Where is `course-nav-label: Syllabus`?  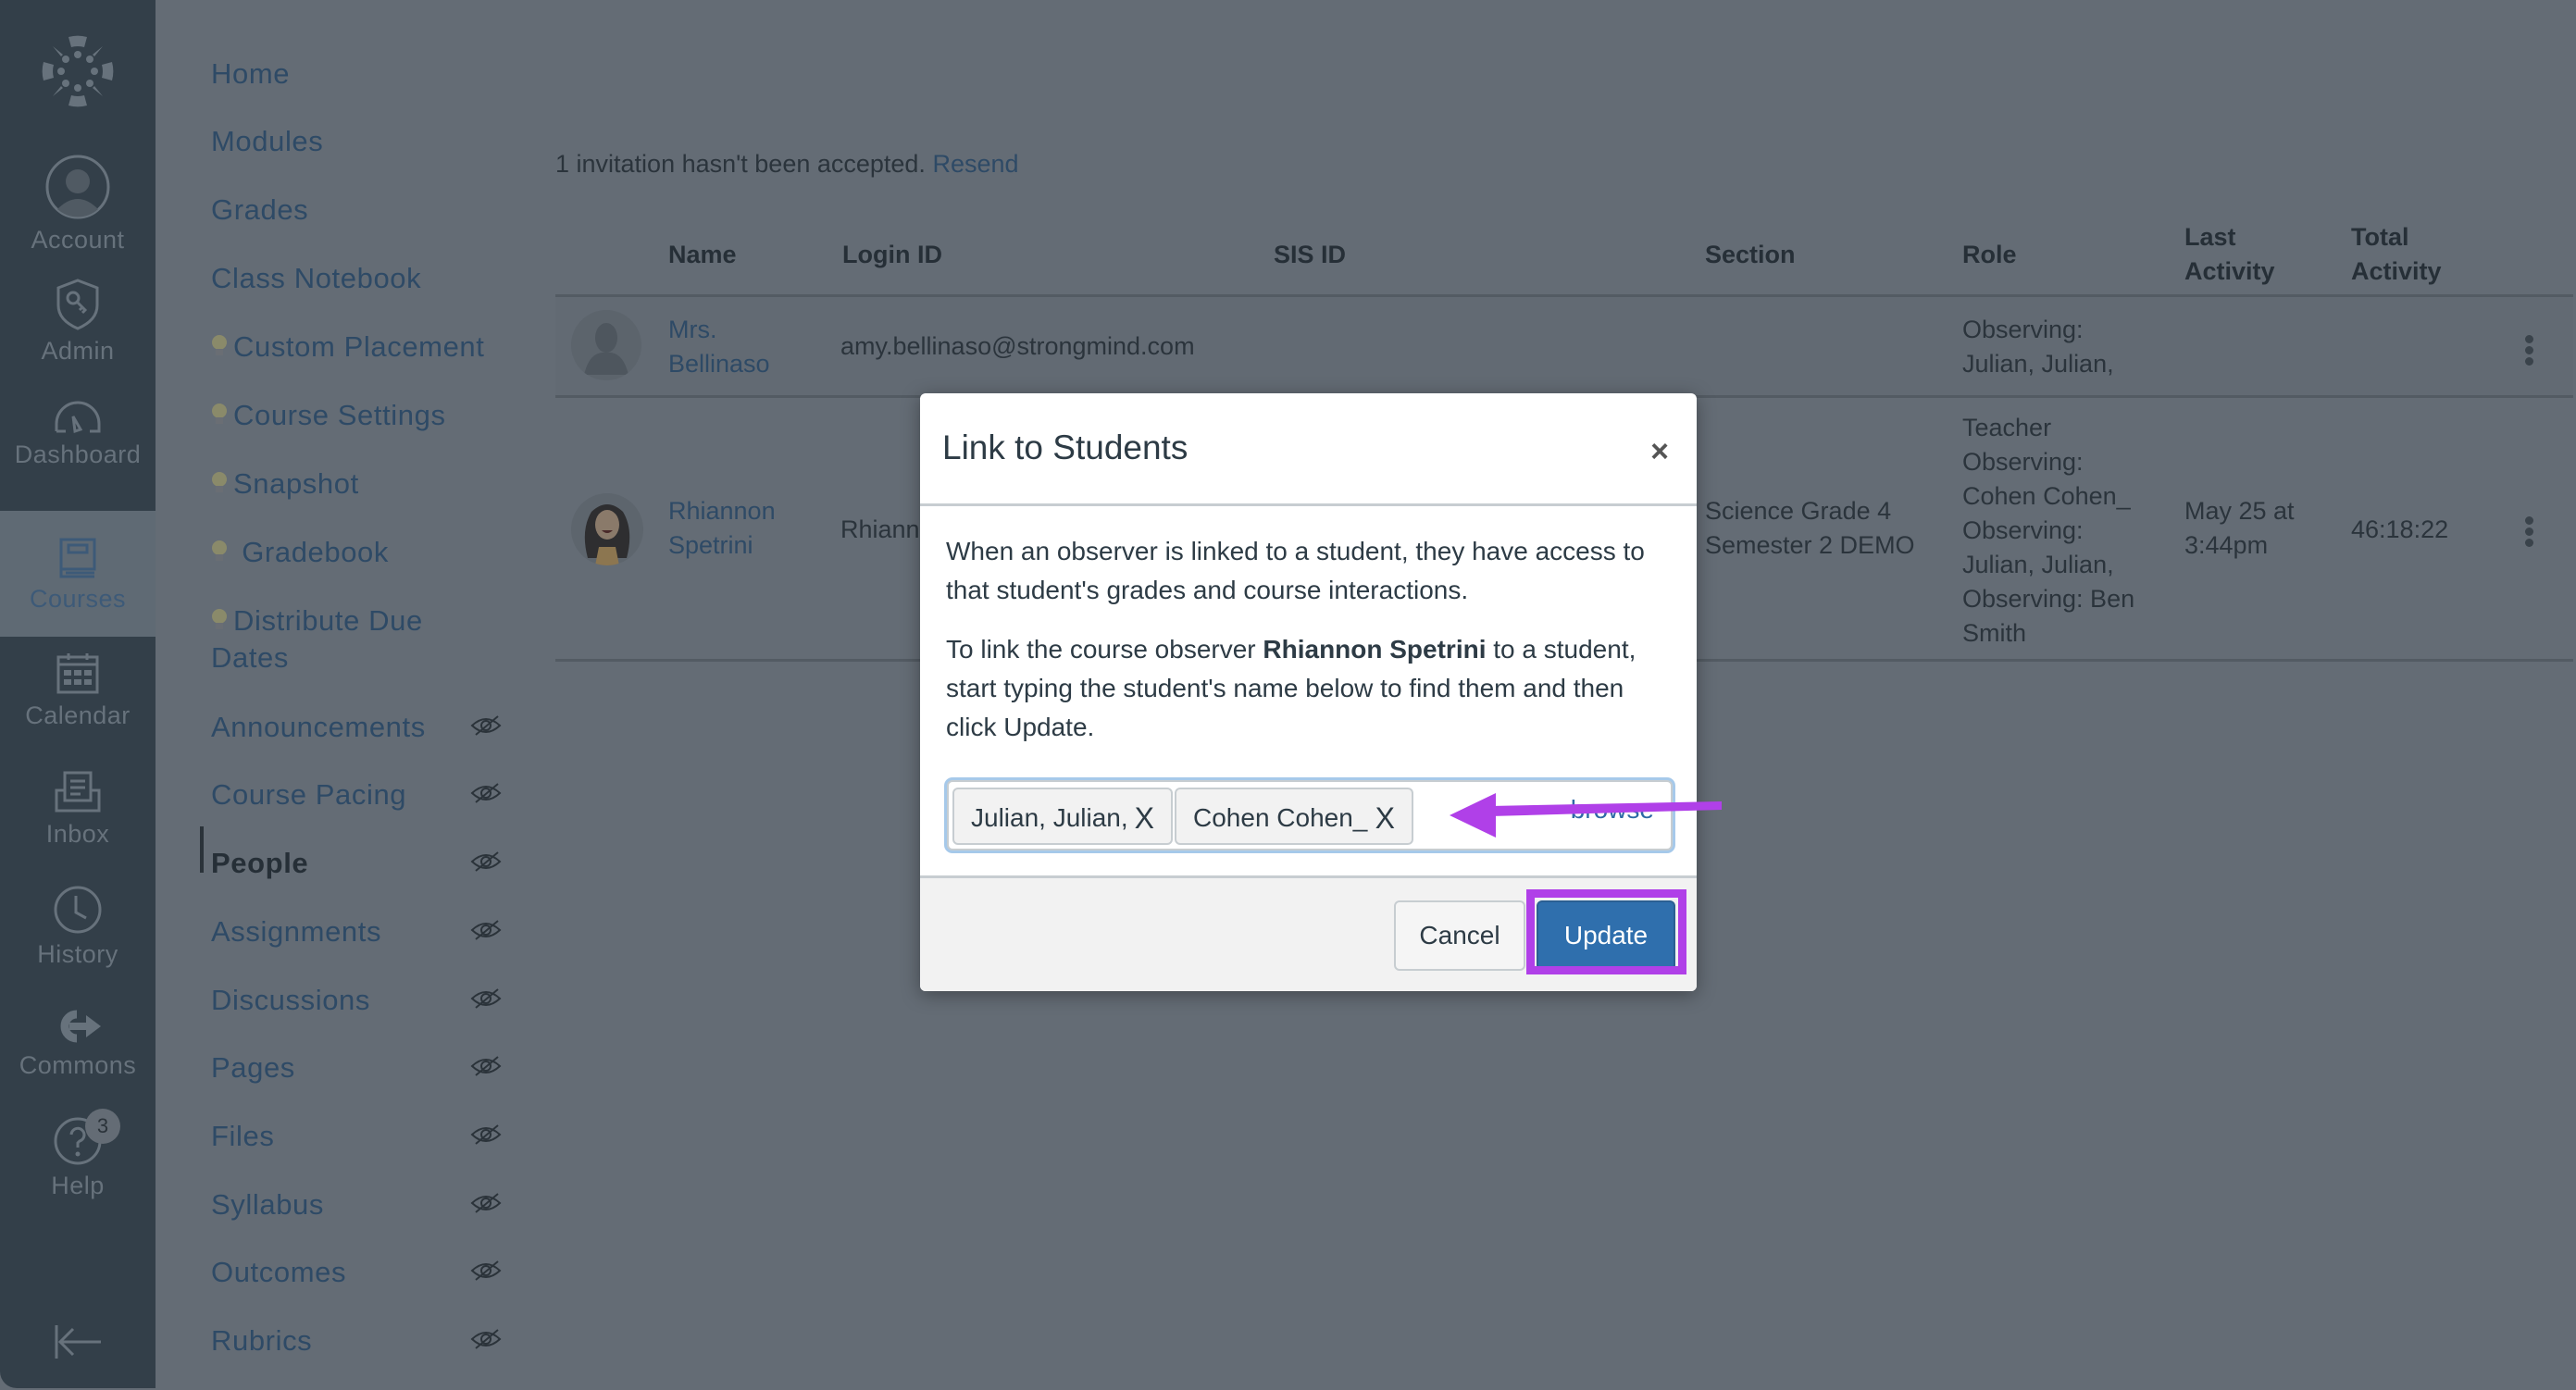 course-nav-label: Syllabus is located at coordinates (267, 1205).